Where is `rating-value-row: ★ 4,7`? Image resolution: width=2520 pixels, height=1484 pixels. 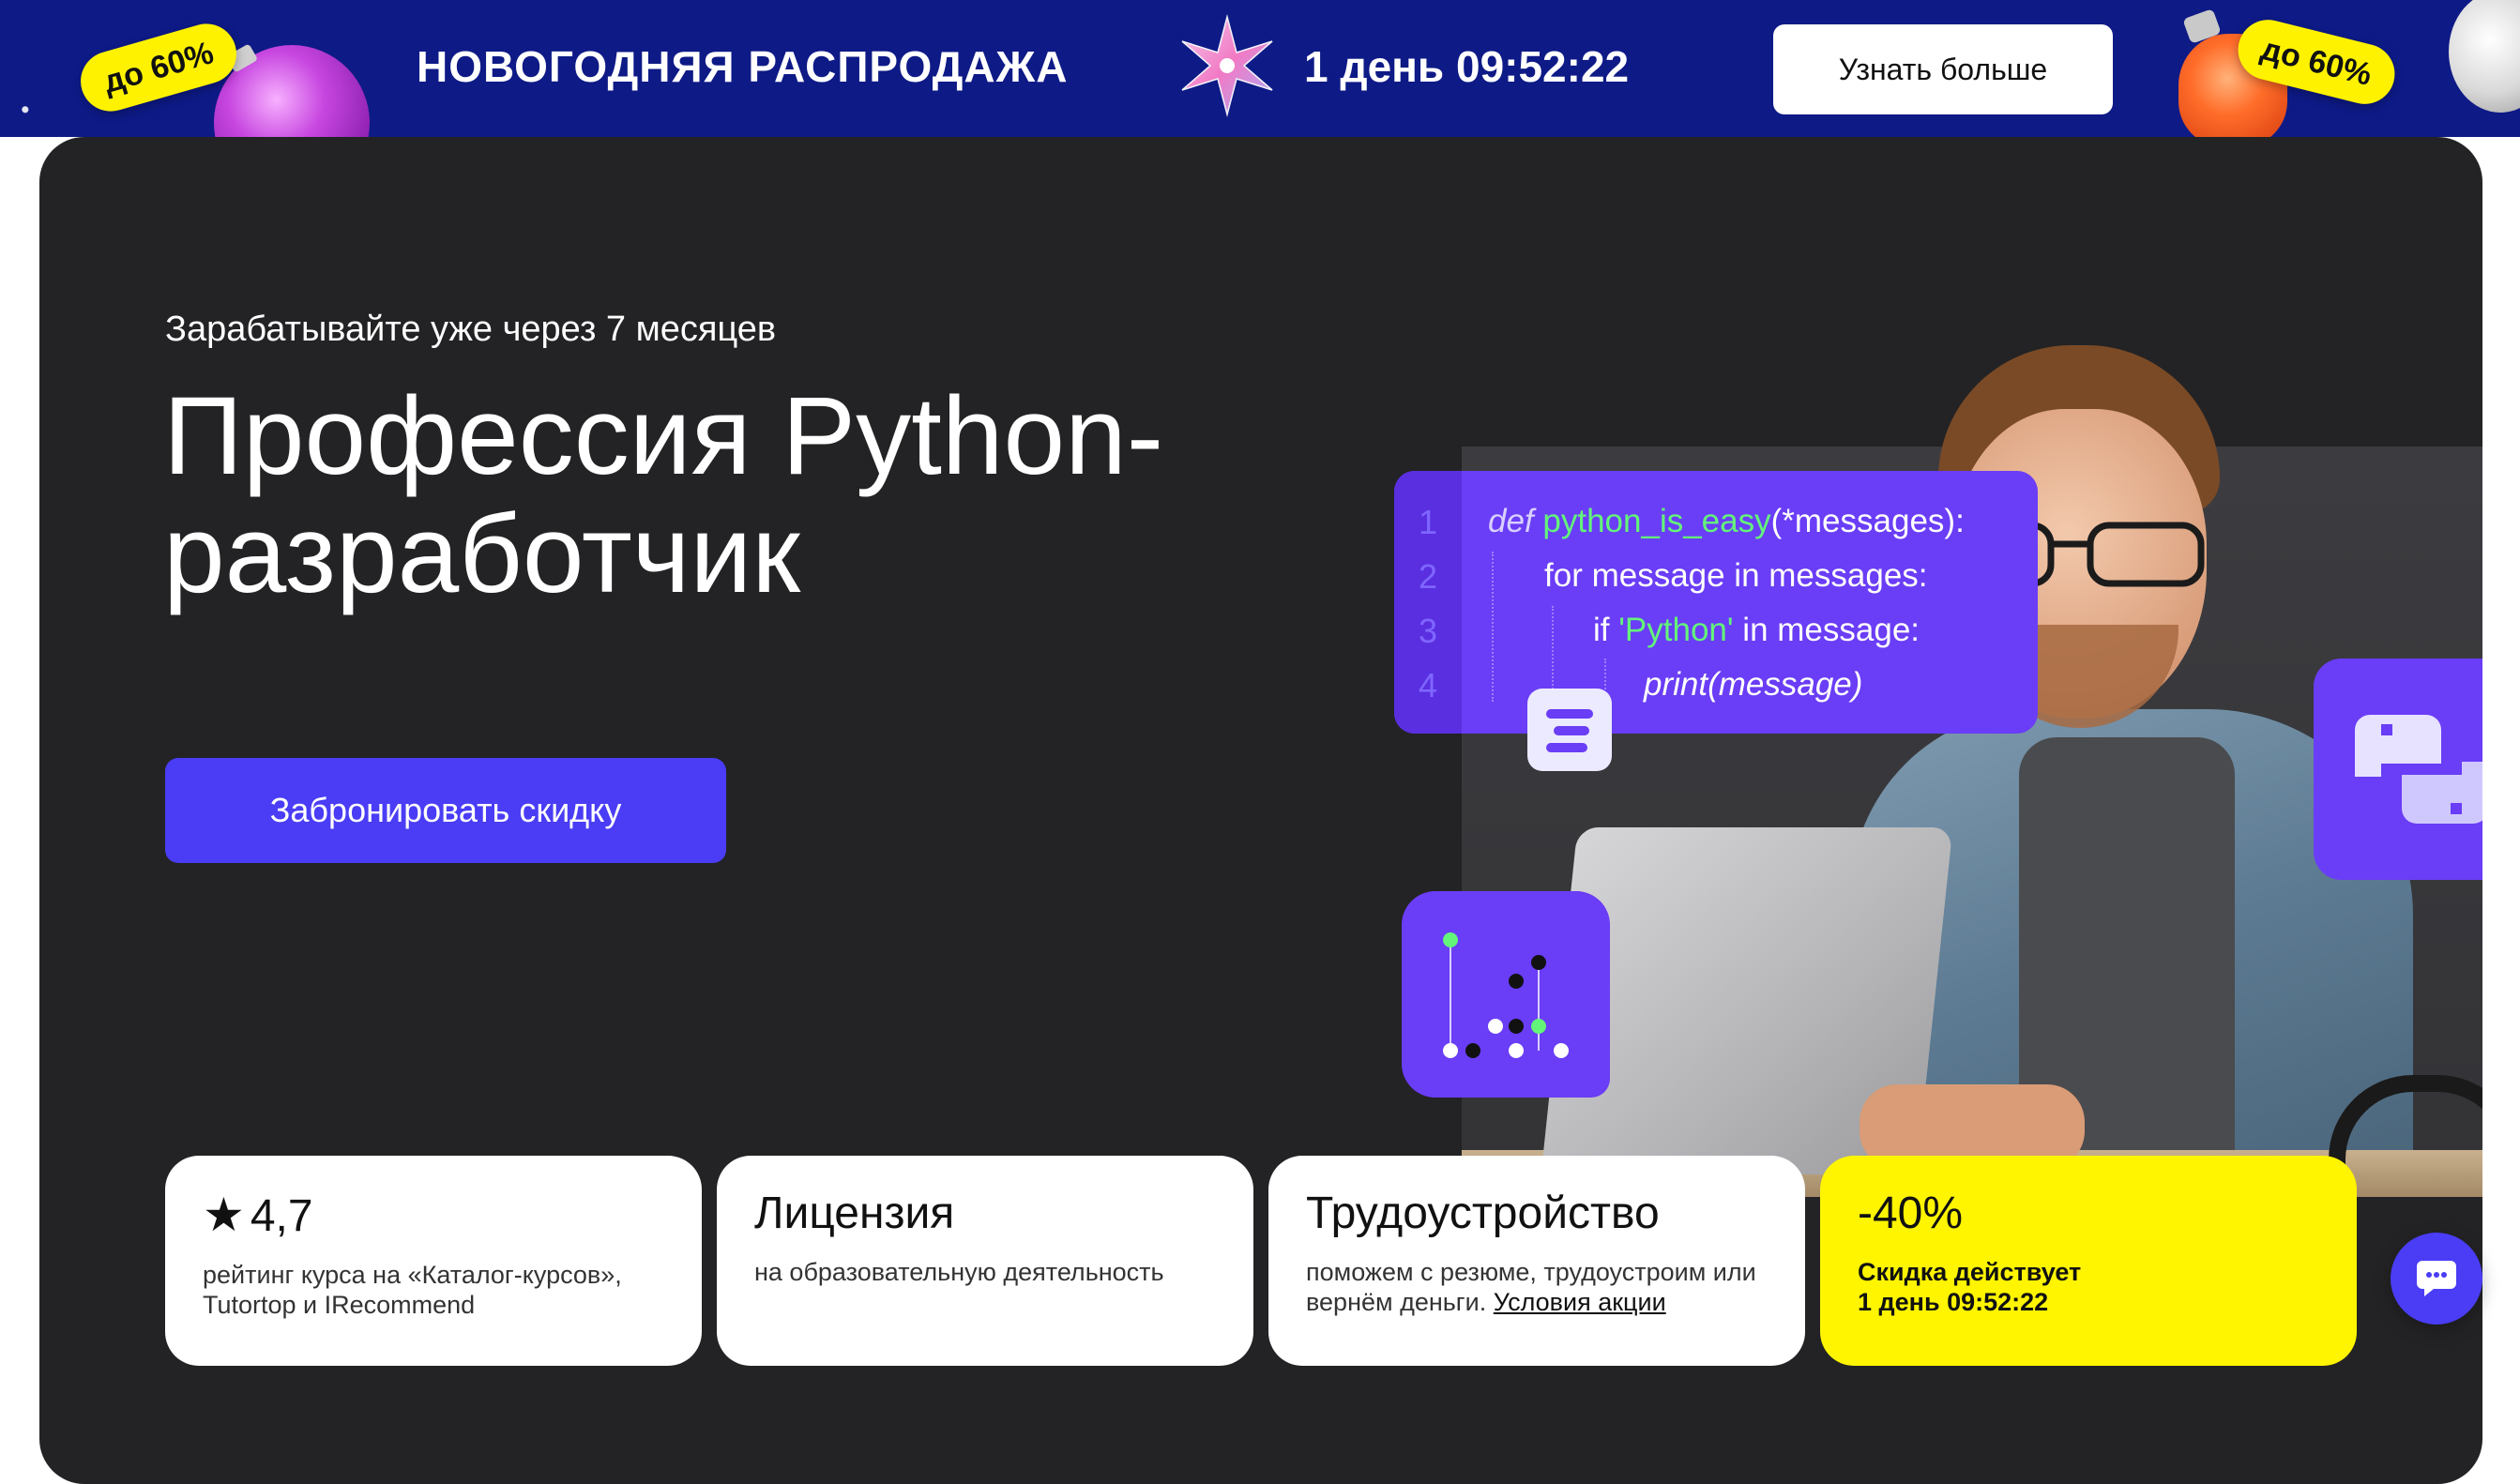 rating-value-row: ★ 4,7 is located at coordinates (433, 1215).